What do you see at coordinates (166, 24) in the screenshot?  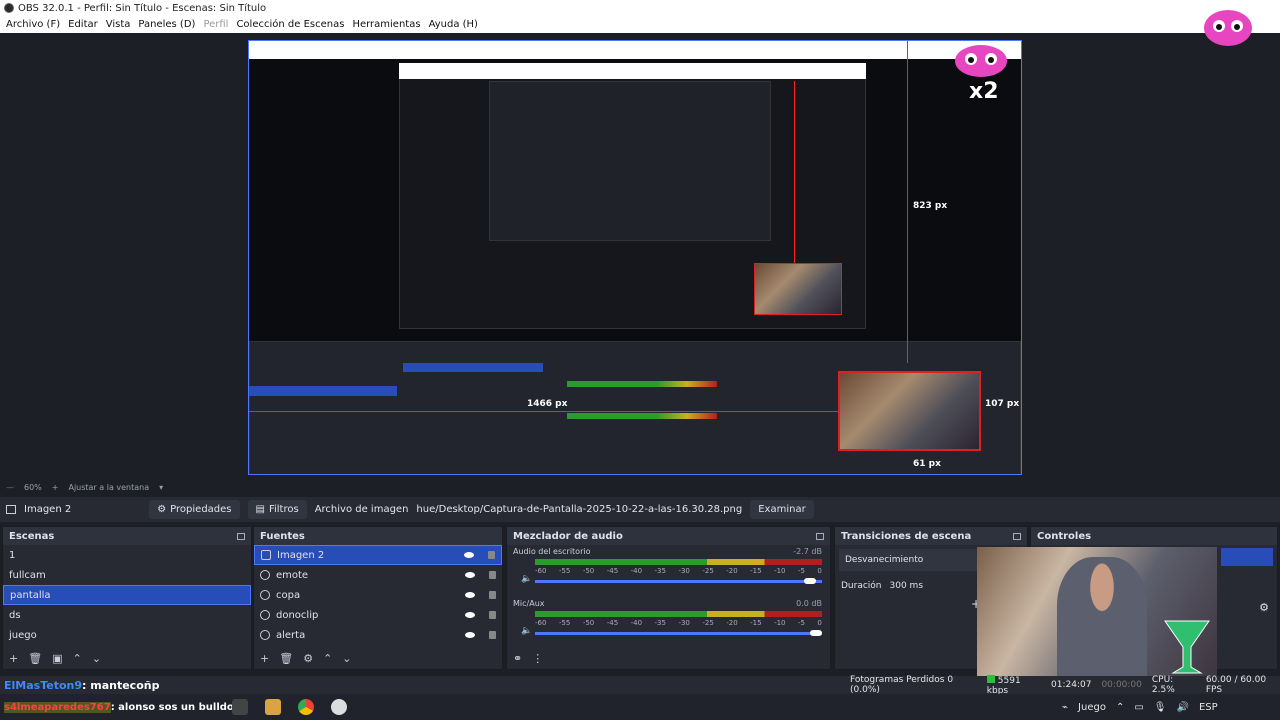 I see `menu-paneles: Paneles (D)` at bounding box center [166, 24].